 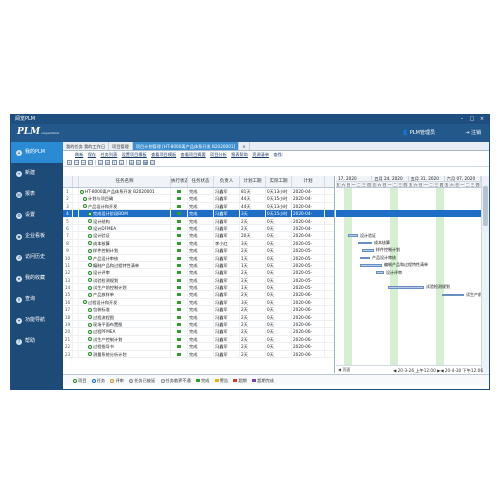 What do you see at coordinates (100, 162) in the screenshot?
I see `link-icon: ∞` at bounding box center [100, 162].